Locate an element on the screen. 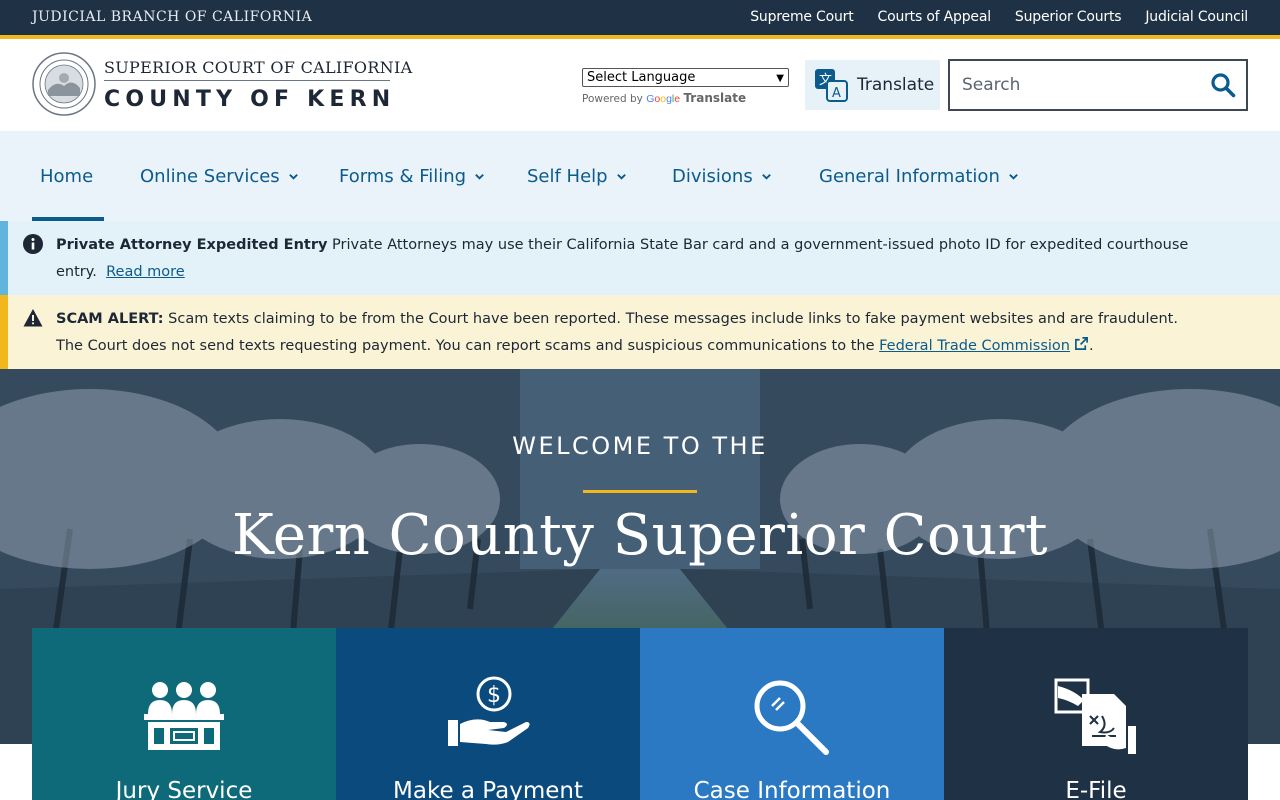  hero-title: Kern County Superior Court is located at coordinates (640, 535).